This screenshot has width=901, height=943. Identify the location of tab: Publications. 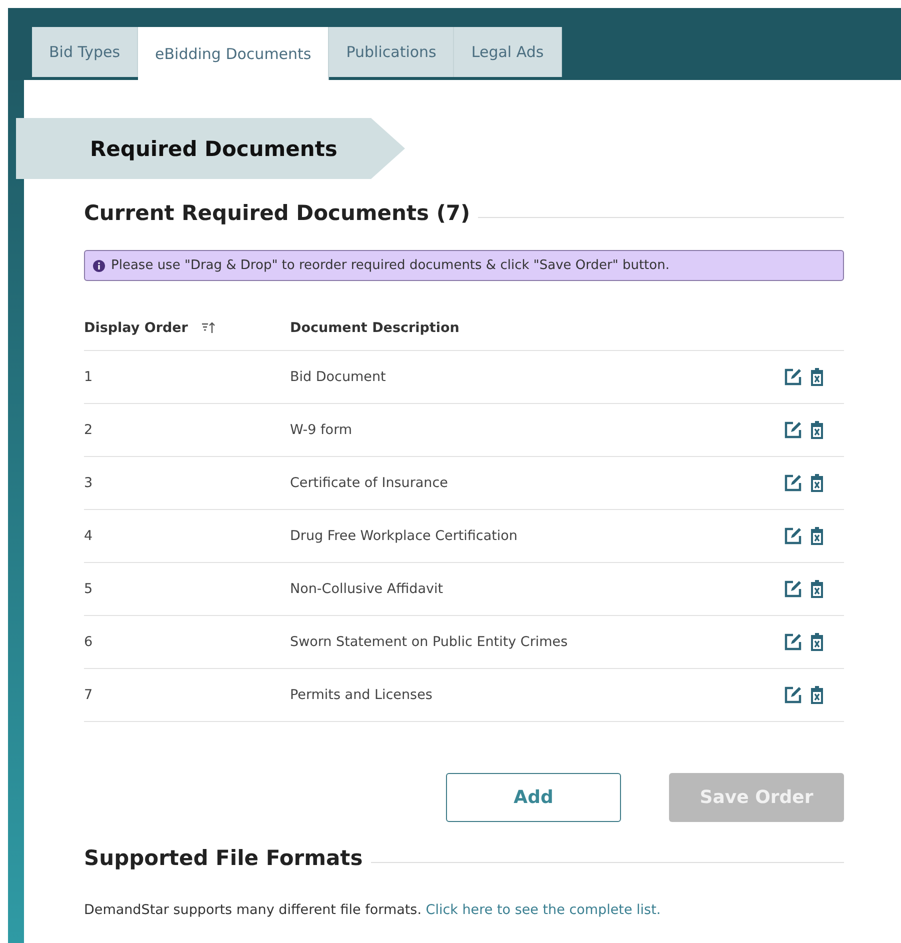
(391, 52).